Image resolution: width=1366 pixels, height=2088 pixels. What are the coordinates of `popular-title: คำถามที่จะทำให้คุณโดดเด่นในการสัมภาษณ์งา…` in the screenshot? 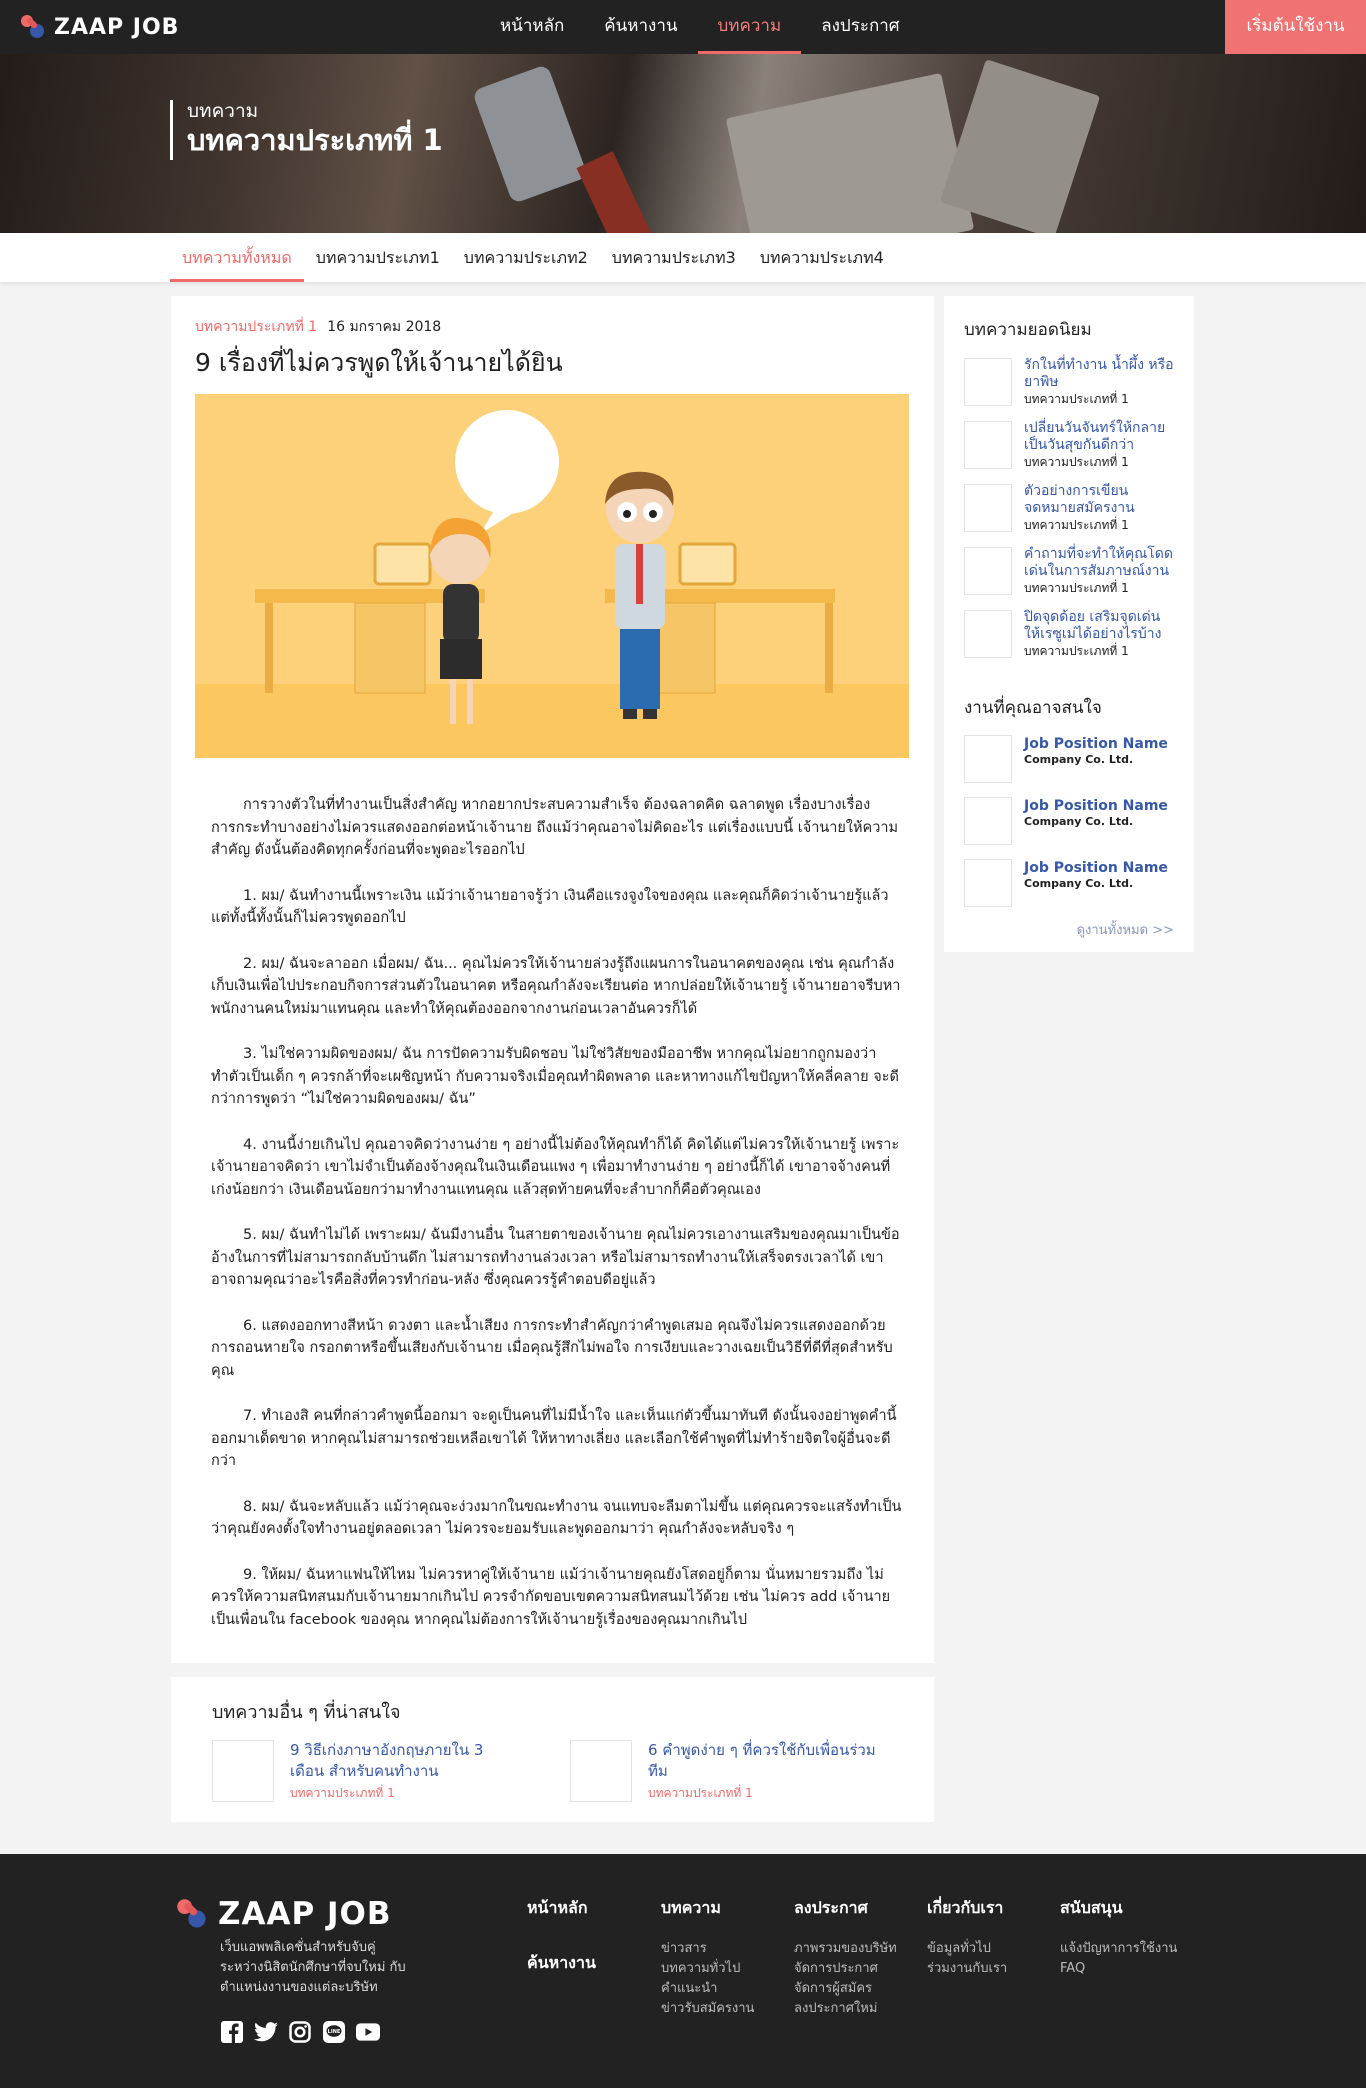 It's located at (1099, 563).